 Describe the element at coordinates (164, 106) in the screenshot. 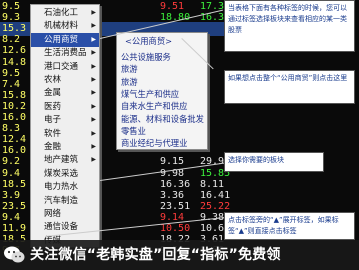

I see `submenu-item: 自来水生产和供应` at that location.